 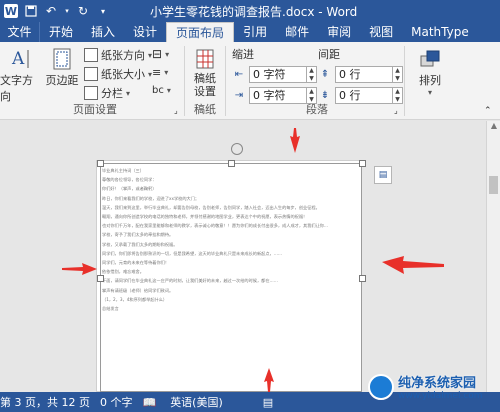 What do you see at coordinates (440, 396) in the screenshot?
I see `watermark-url: www.yidaimei.com` at bounding box center [440, 396].